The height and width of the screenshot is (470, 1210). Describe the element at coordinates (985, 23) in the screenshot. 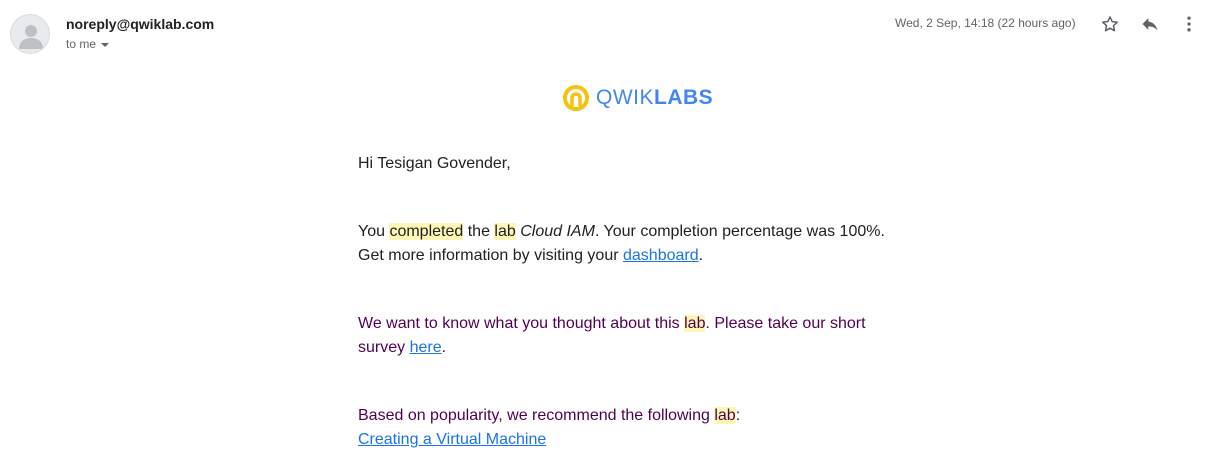

I see `message-date: Wed, 2 Sep, 14:18 (22 hours ago)` at that location.